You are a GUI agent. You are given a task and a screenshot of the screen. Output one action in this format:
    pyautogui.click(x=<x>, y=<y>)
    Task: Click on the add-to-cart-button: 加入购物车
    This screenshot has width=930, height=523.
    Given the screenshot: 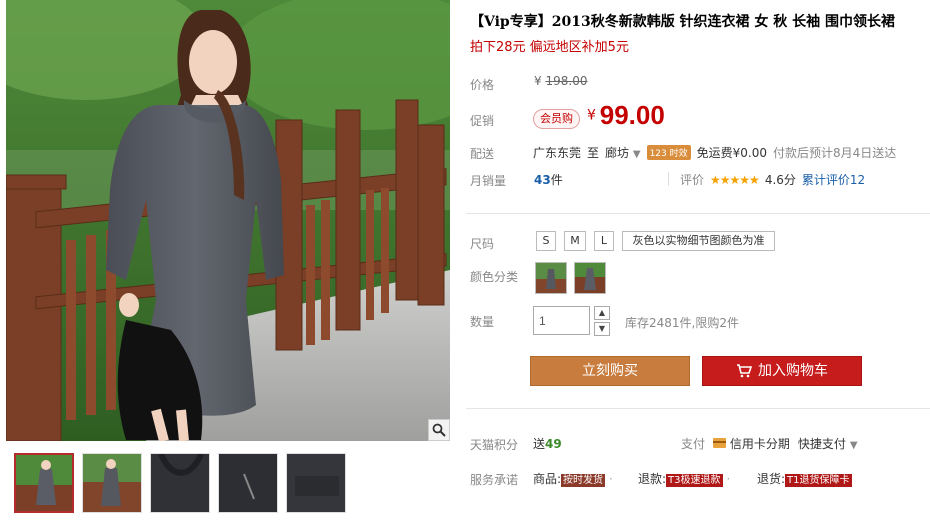 What is the action you would take?
    pyautogui.click(x=782, y=371)
    